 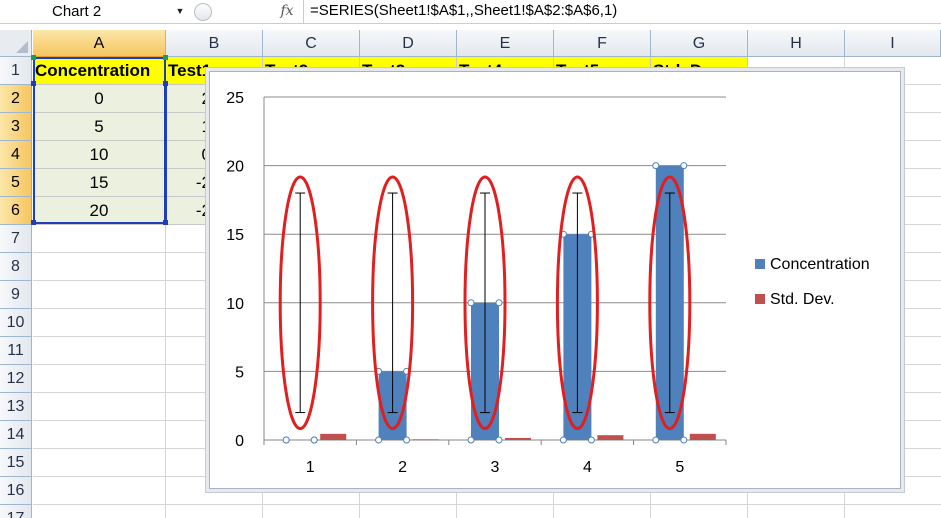 What do you see at coordinates (16, 379) in the screenshot?
I see `row-header-12: 12` at bounding box center [16, 379].